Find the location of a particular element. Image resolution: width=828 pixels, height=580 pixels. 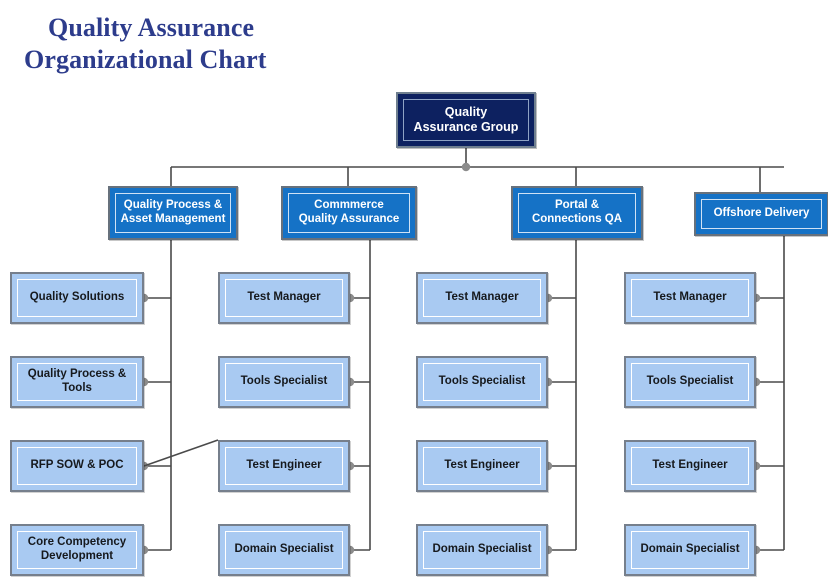

node-division-quality-process-asset-management-label: Quality Process & Asset Management is located at coordinates (173, 213).